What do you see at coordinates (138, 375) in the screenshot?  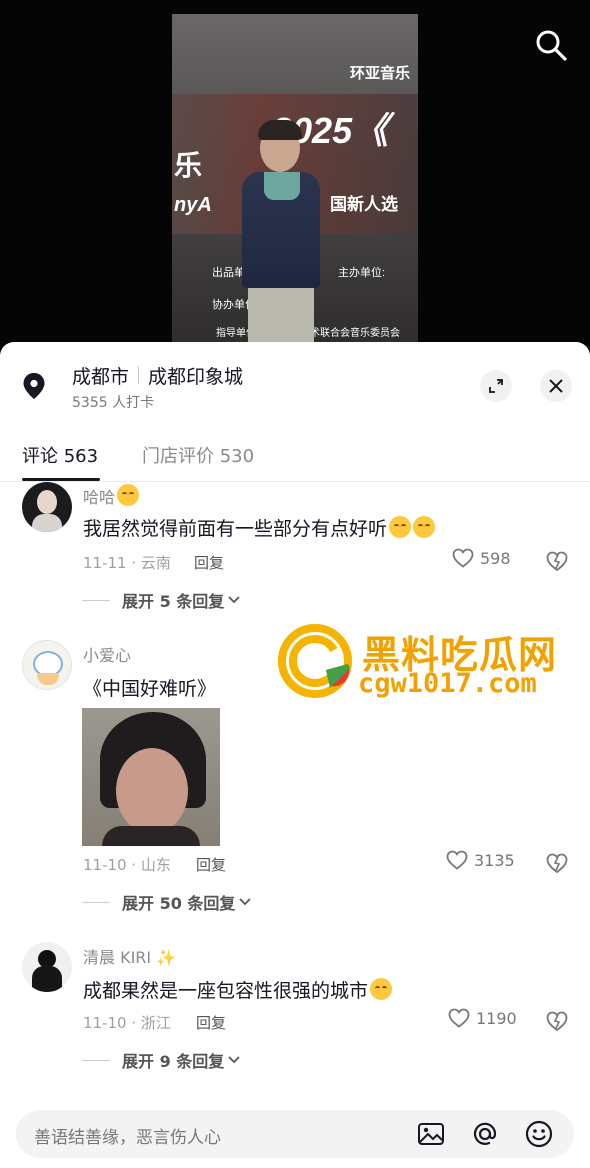 I see `location-divider` at bounding box center [138, 375].